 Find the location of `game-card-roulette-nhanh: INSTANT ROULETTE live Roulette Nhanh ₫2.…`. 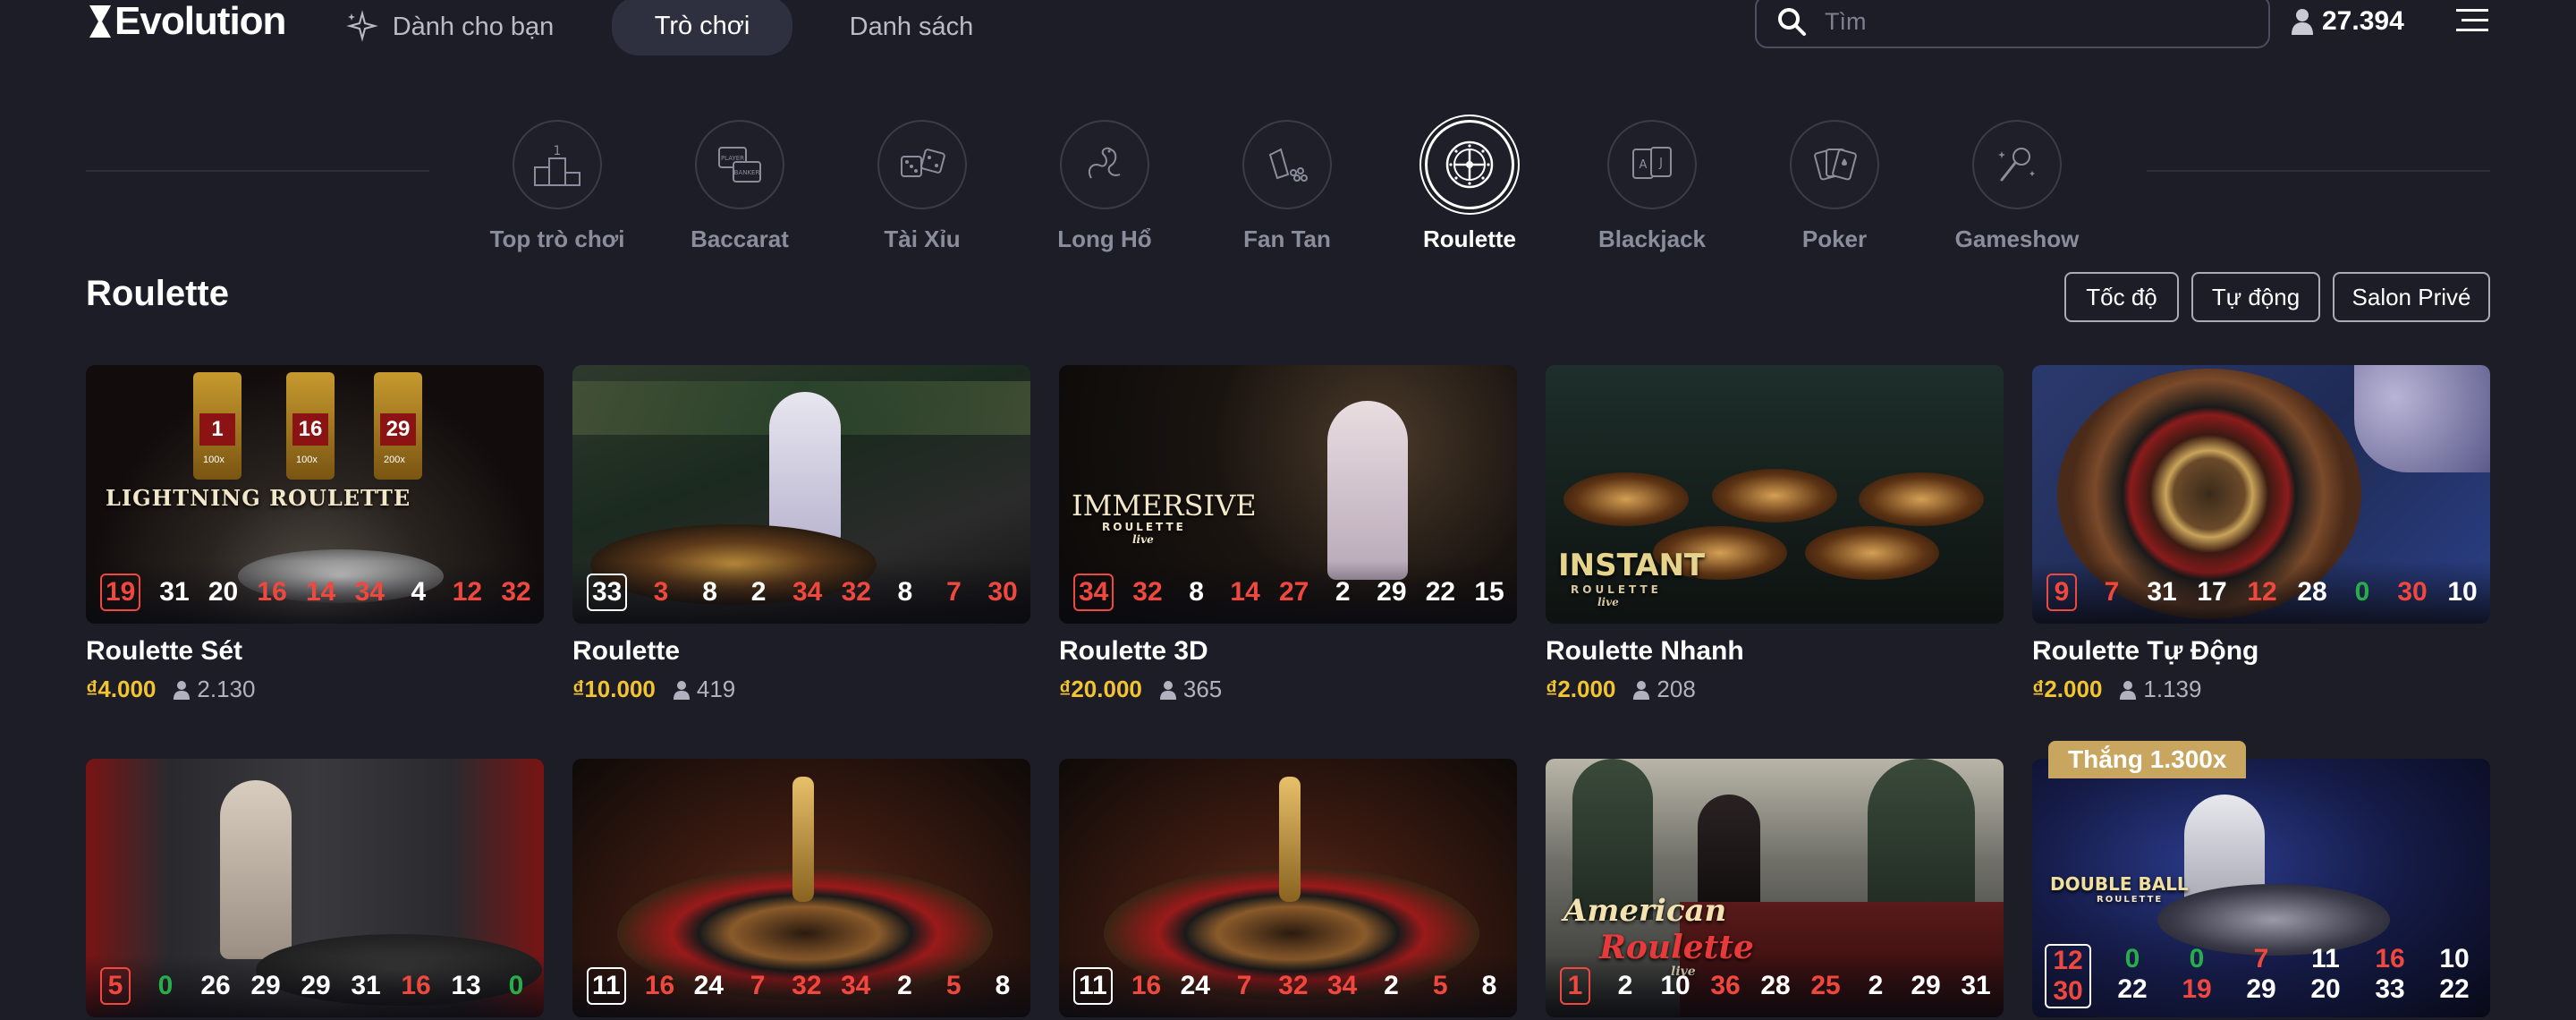

game-card-roulette-nhanh: INSTANT ROULETTE live Roulette Nhanh ₫2.… is located at coordinates (1775, 534).